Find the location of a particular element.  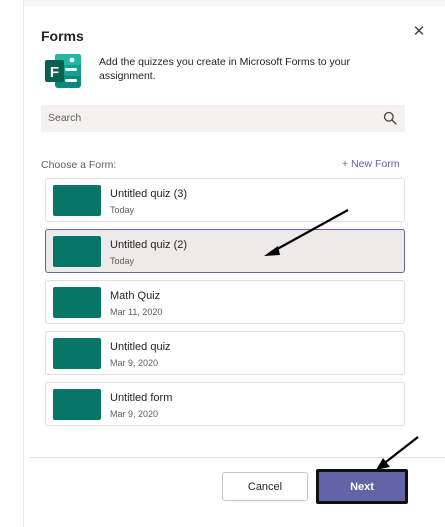

form-name: Untitled quiz is located at coordinates (140, 347).